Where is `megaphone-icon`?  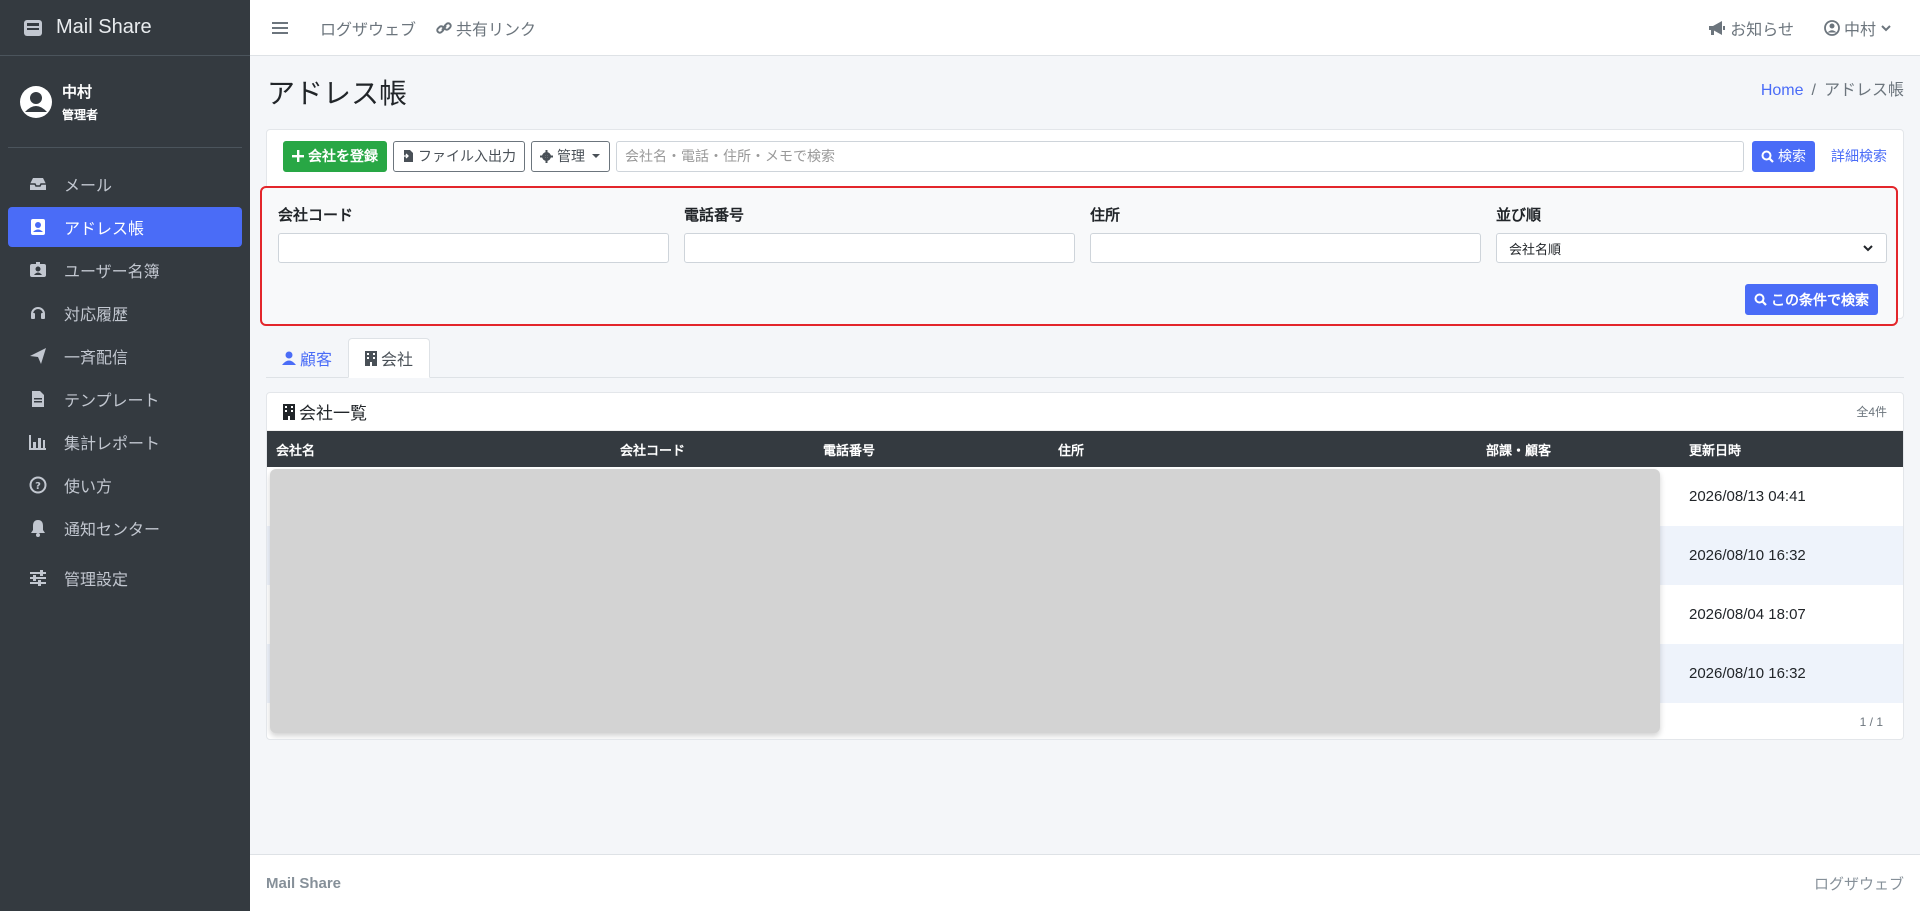
megaphone-icon is located at coordinates (1717, 27).